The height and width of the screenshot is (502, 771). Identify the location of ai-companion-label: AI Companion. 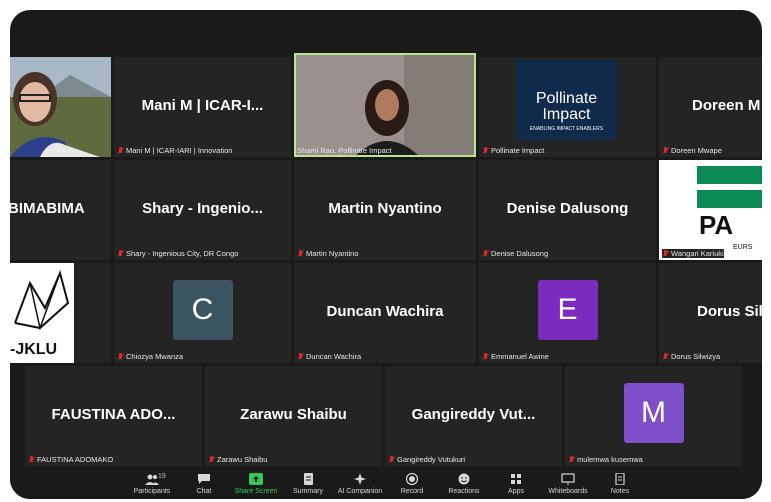
(360, 491).